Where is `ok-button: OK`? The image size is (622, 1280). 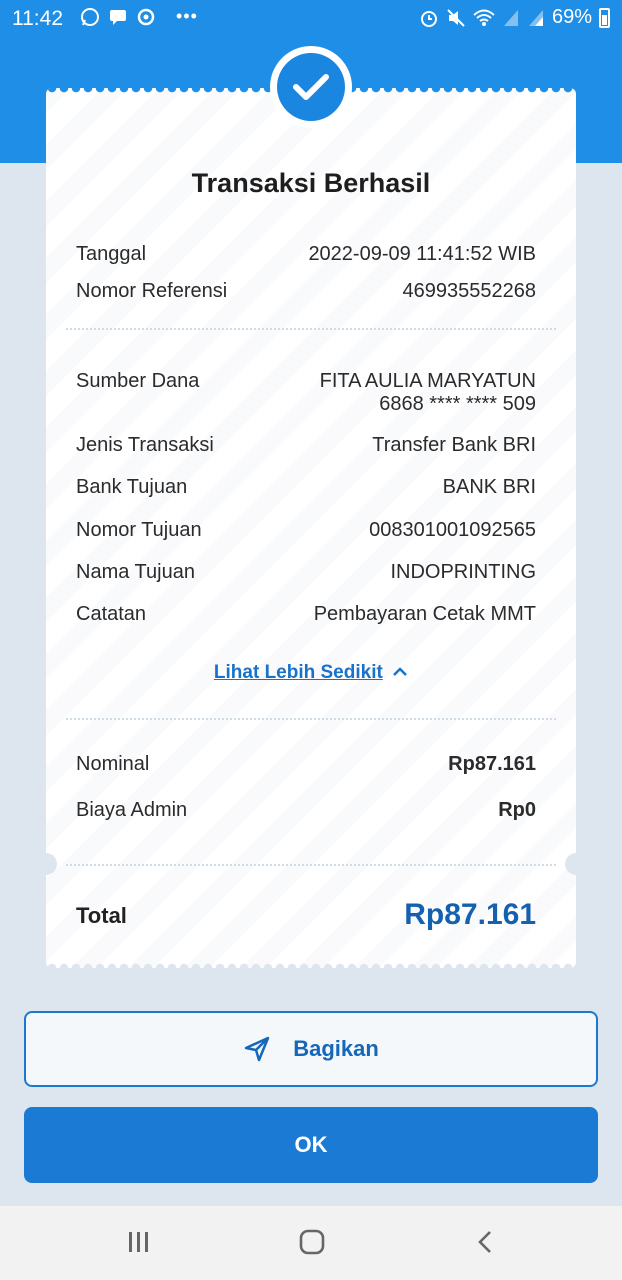 ok-button: OK is located at coordinates (311, 1145).